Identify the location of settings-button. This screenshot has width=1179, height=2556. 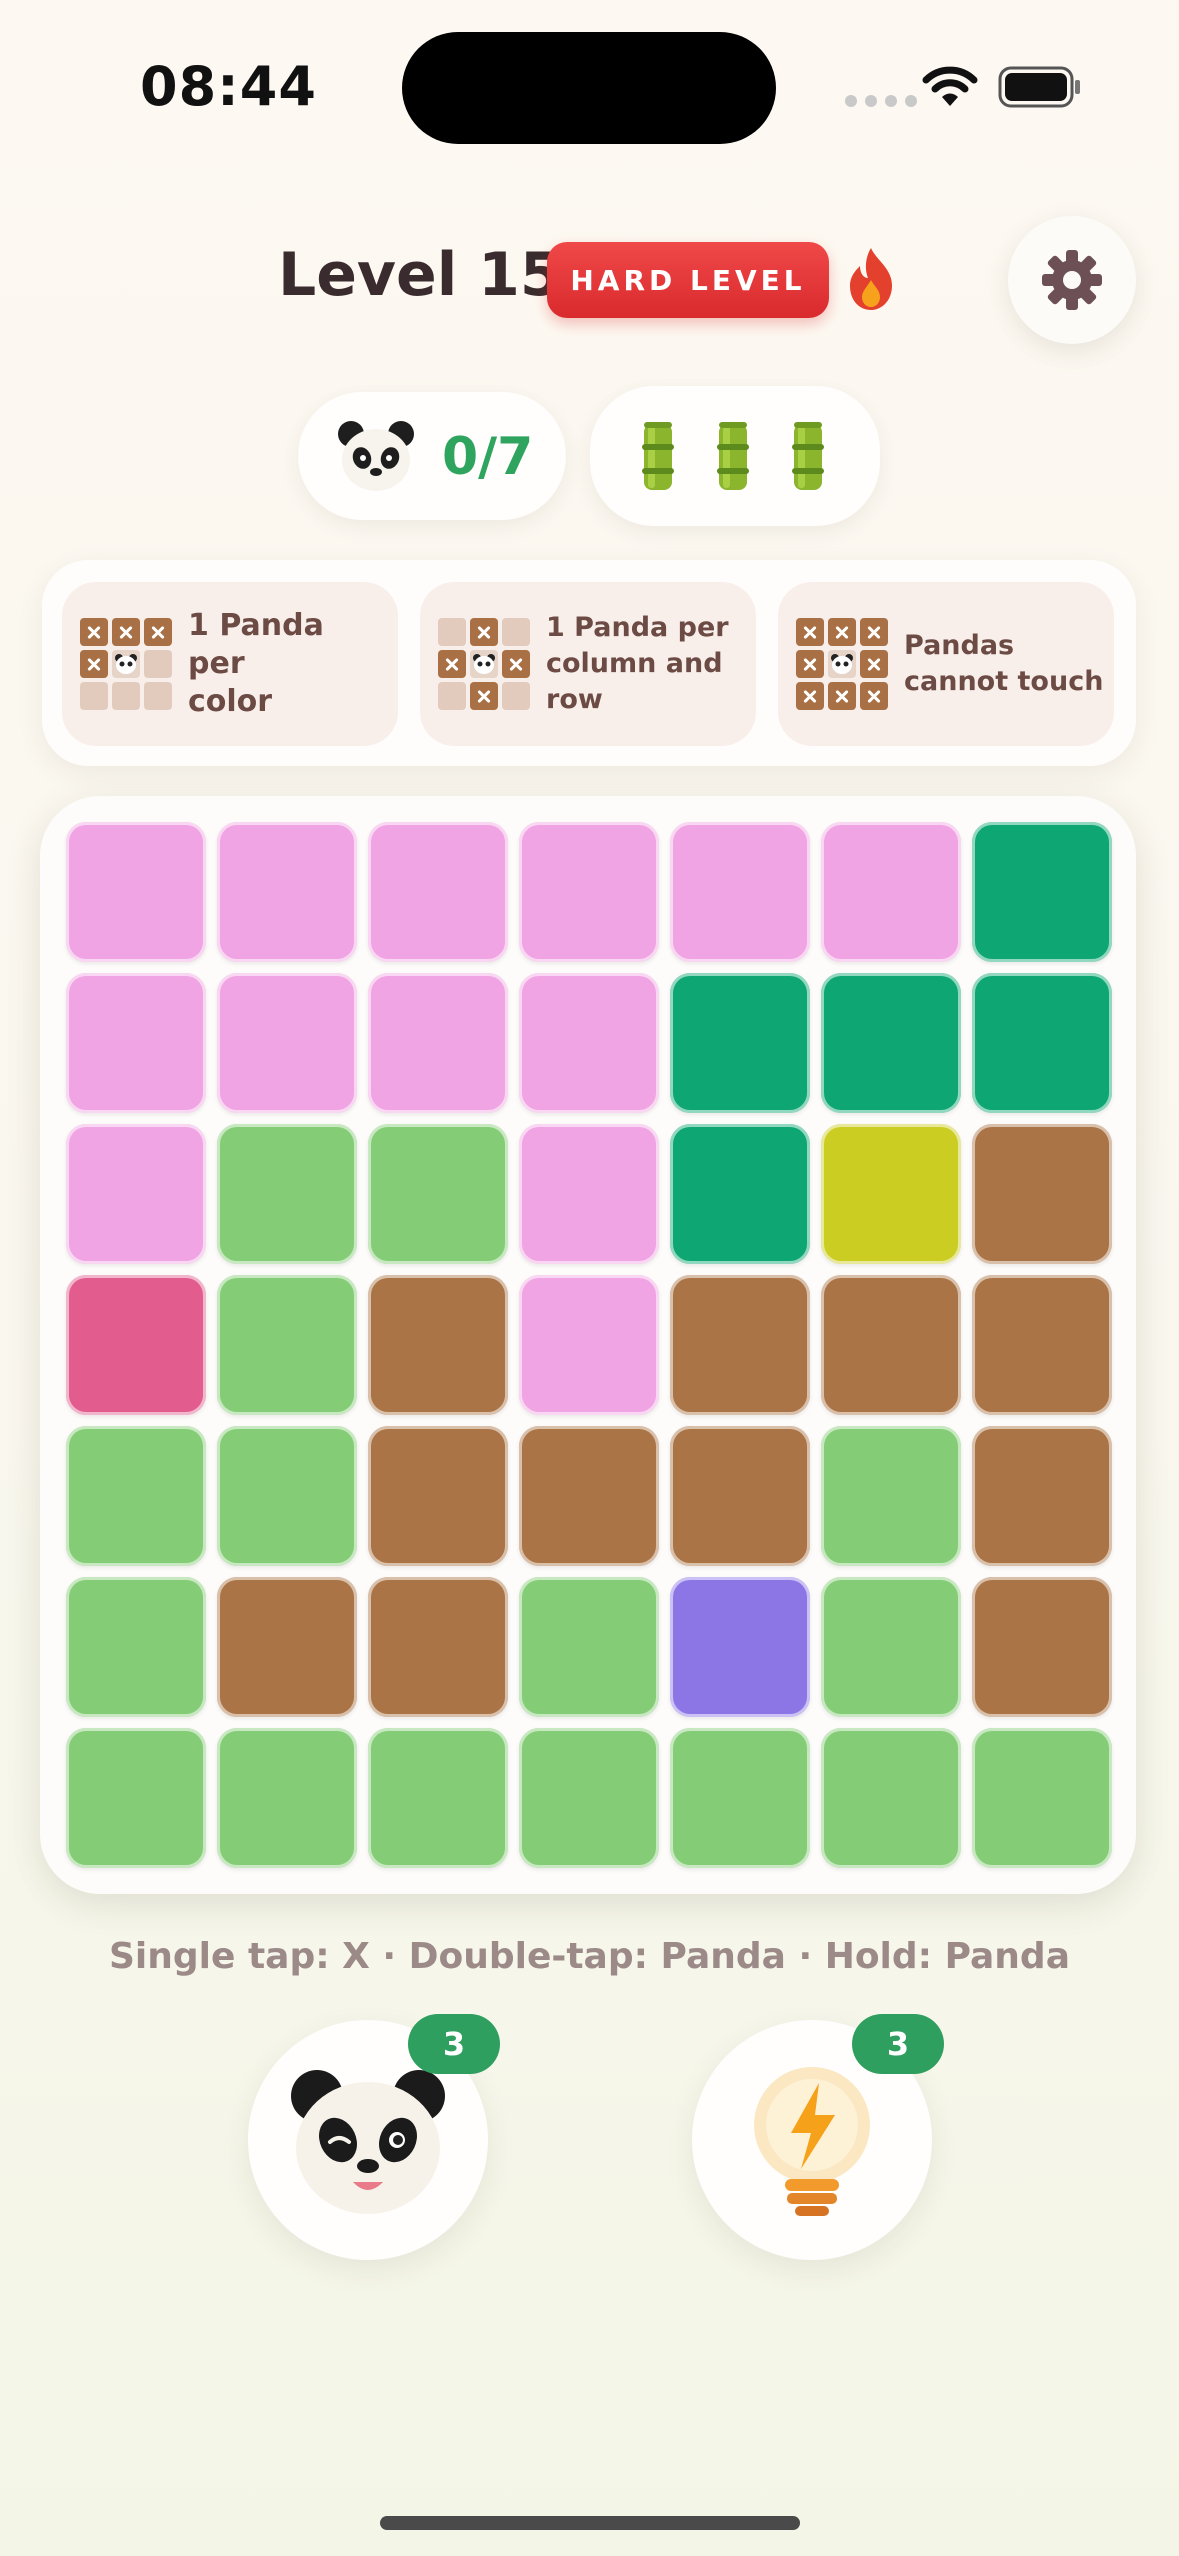
(1072, 280).